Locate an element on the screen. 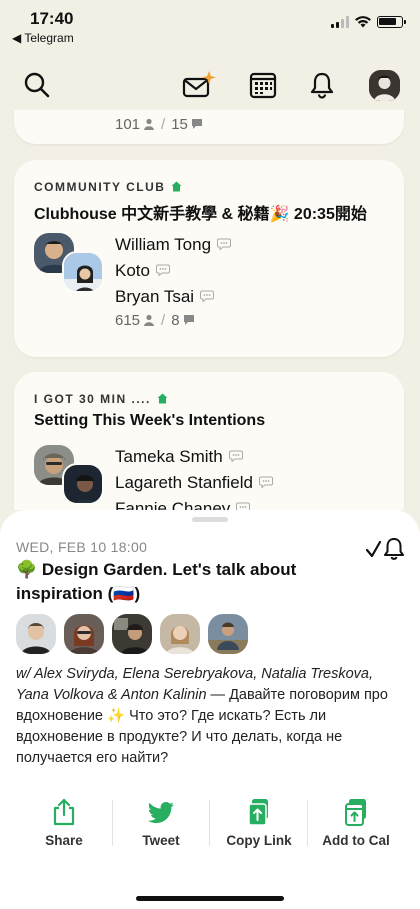 Image resolution: width=420 pixels, height=909 pixels. search-icon is located at coordinates (37, 85).